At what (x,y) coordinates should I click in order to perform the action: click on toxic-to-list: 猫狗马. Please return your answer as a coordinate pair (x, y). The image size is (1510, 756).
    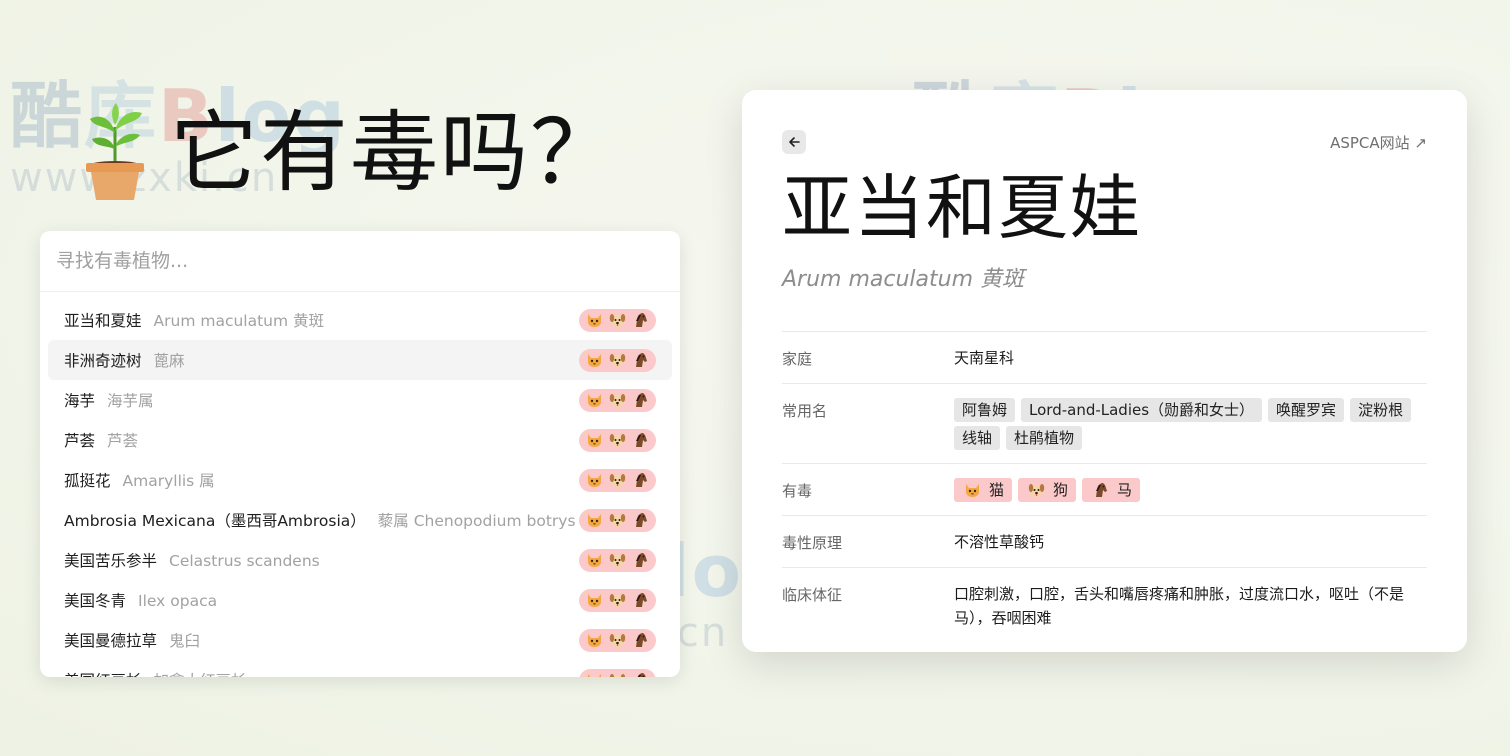
    Looking at the image, I should click on (1190, 490).